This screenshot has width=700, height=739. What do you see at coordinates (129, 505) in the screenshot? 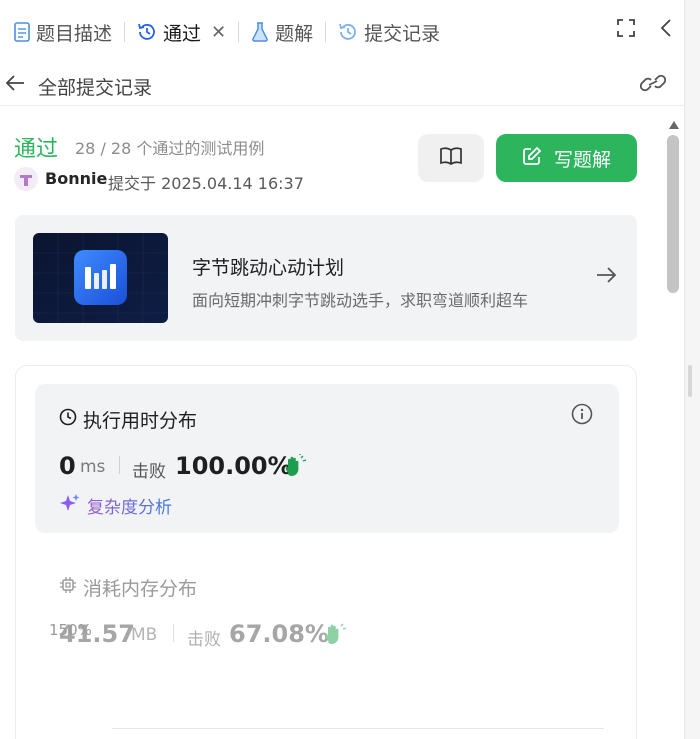
I see `complexity-label: 复杂度分析` at bounding box center [129, 505].